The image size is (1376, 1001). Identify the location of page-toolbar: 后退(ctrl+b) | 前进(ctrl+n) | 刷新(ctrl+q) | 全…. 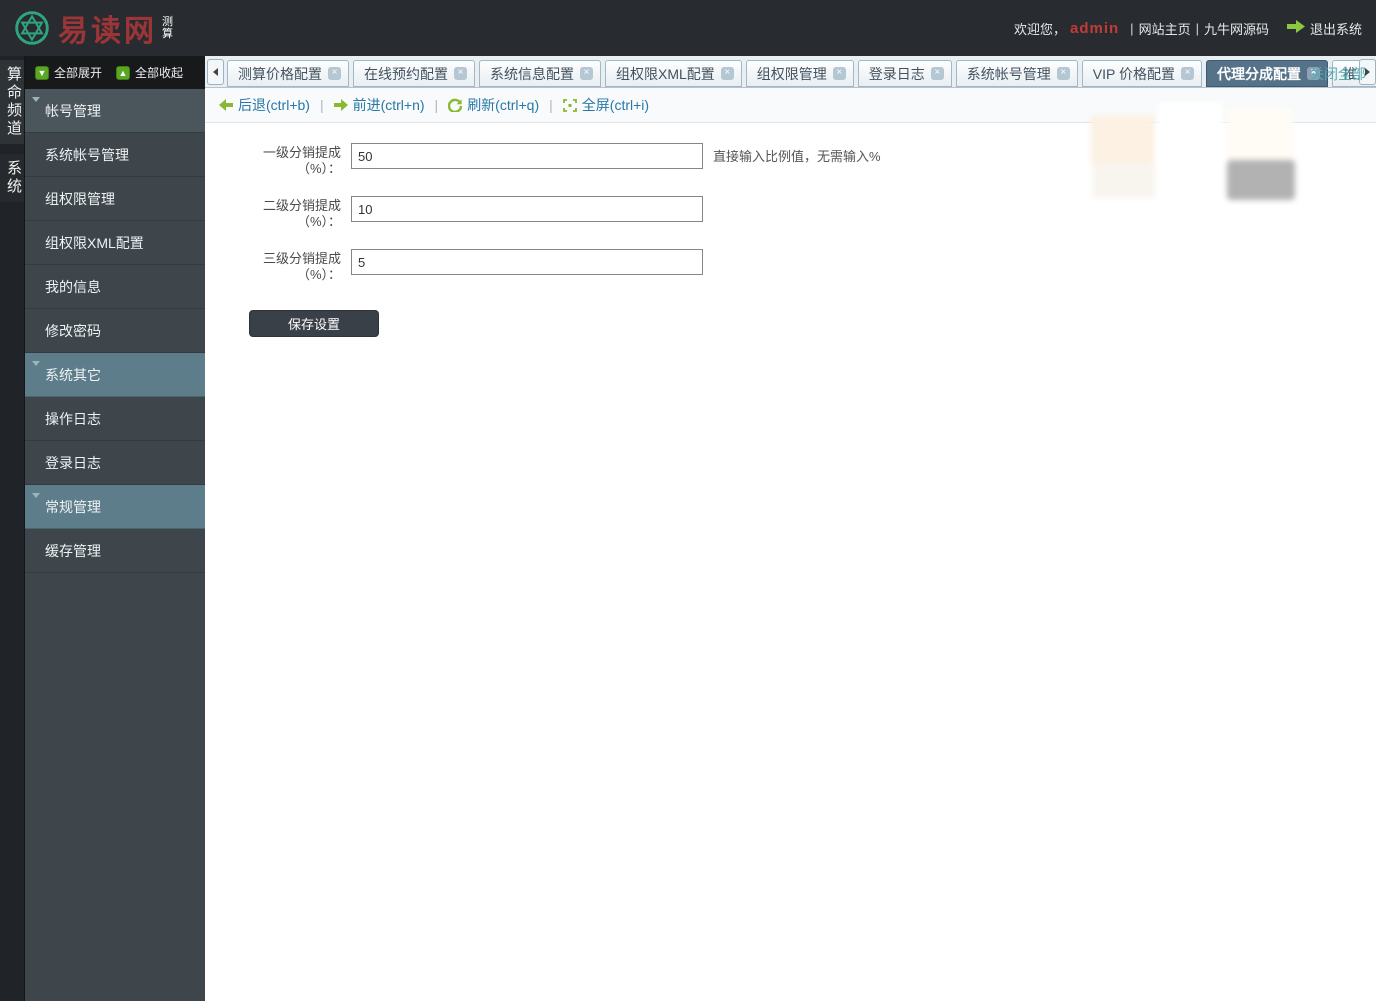
(790, 105).